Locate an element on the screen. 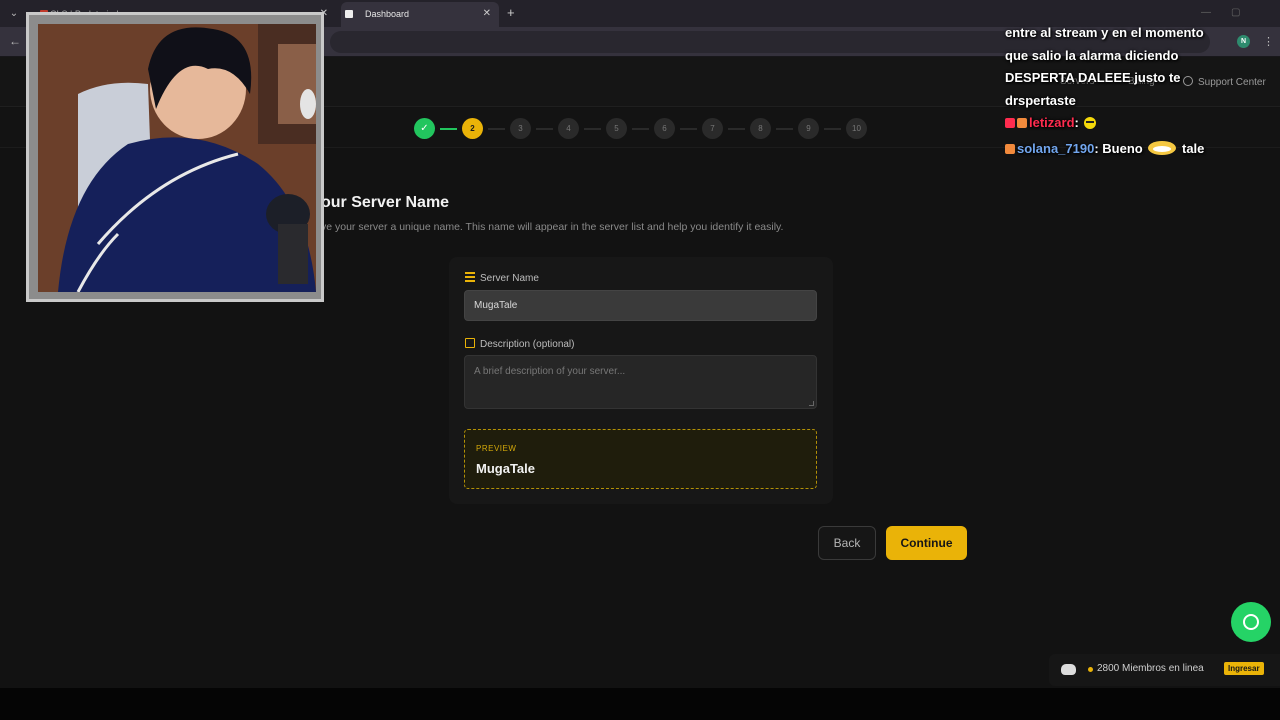 Image resolution: width=1280 pixels, height=720 pixels. step-10: 10 is located at coordinates (856, 128).